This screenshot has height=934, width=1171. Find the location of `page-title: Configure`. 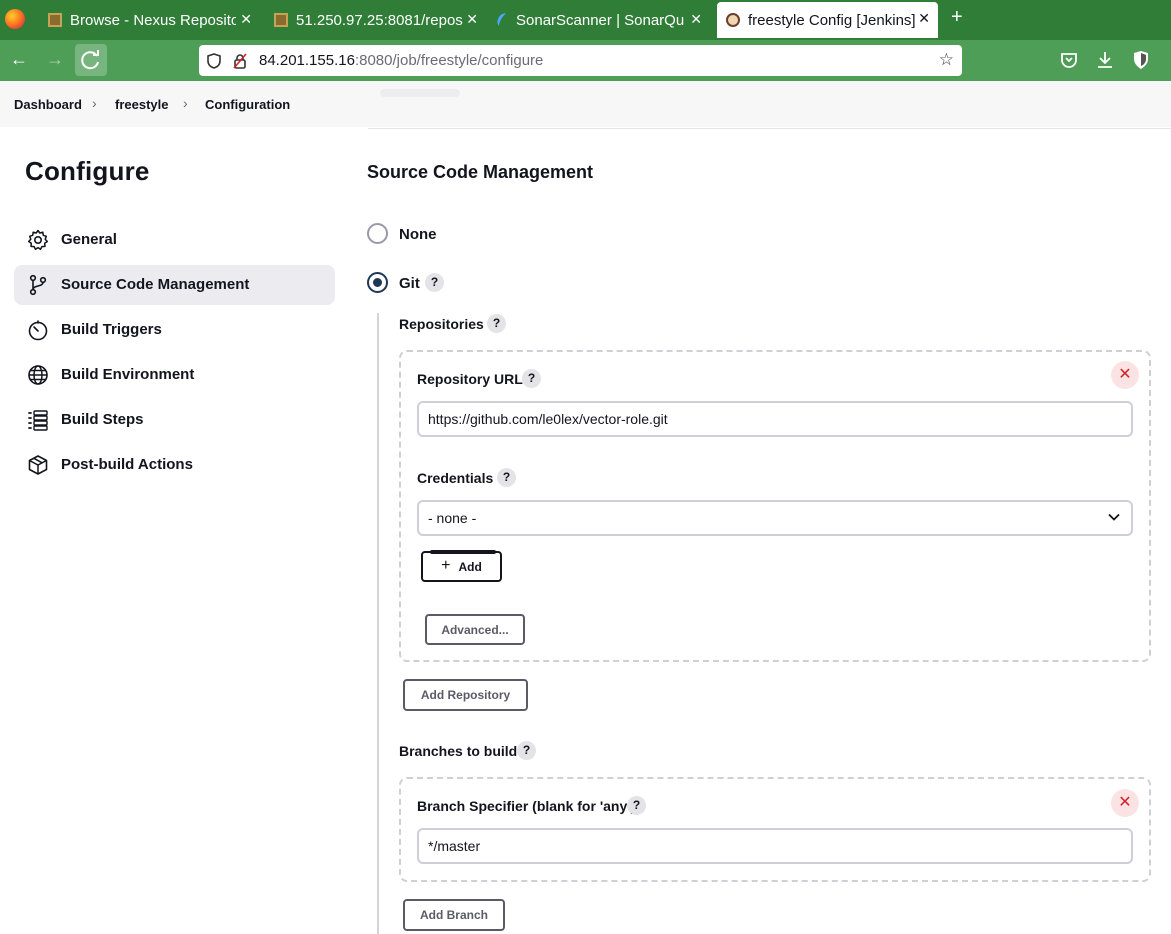

page-title: Configure is located at coordinates (87, 171).